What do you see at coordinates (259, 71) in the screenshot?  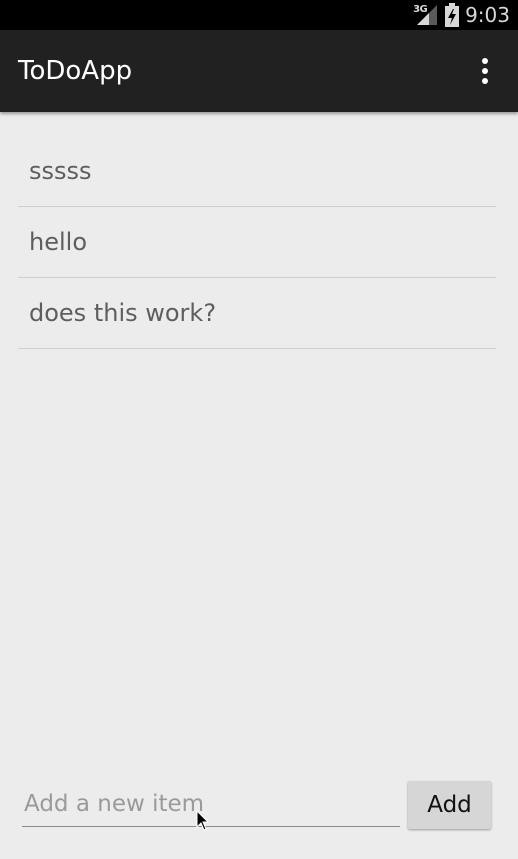 I see `action-bar: ToDoApp` at bounding box center [259, 71].